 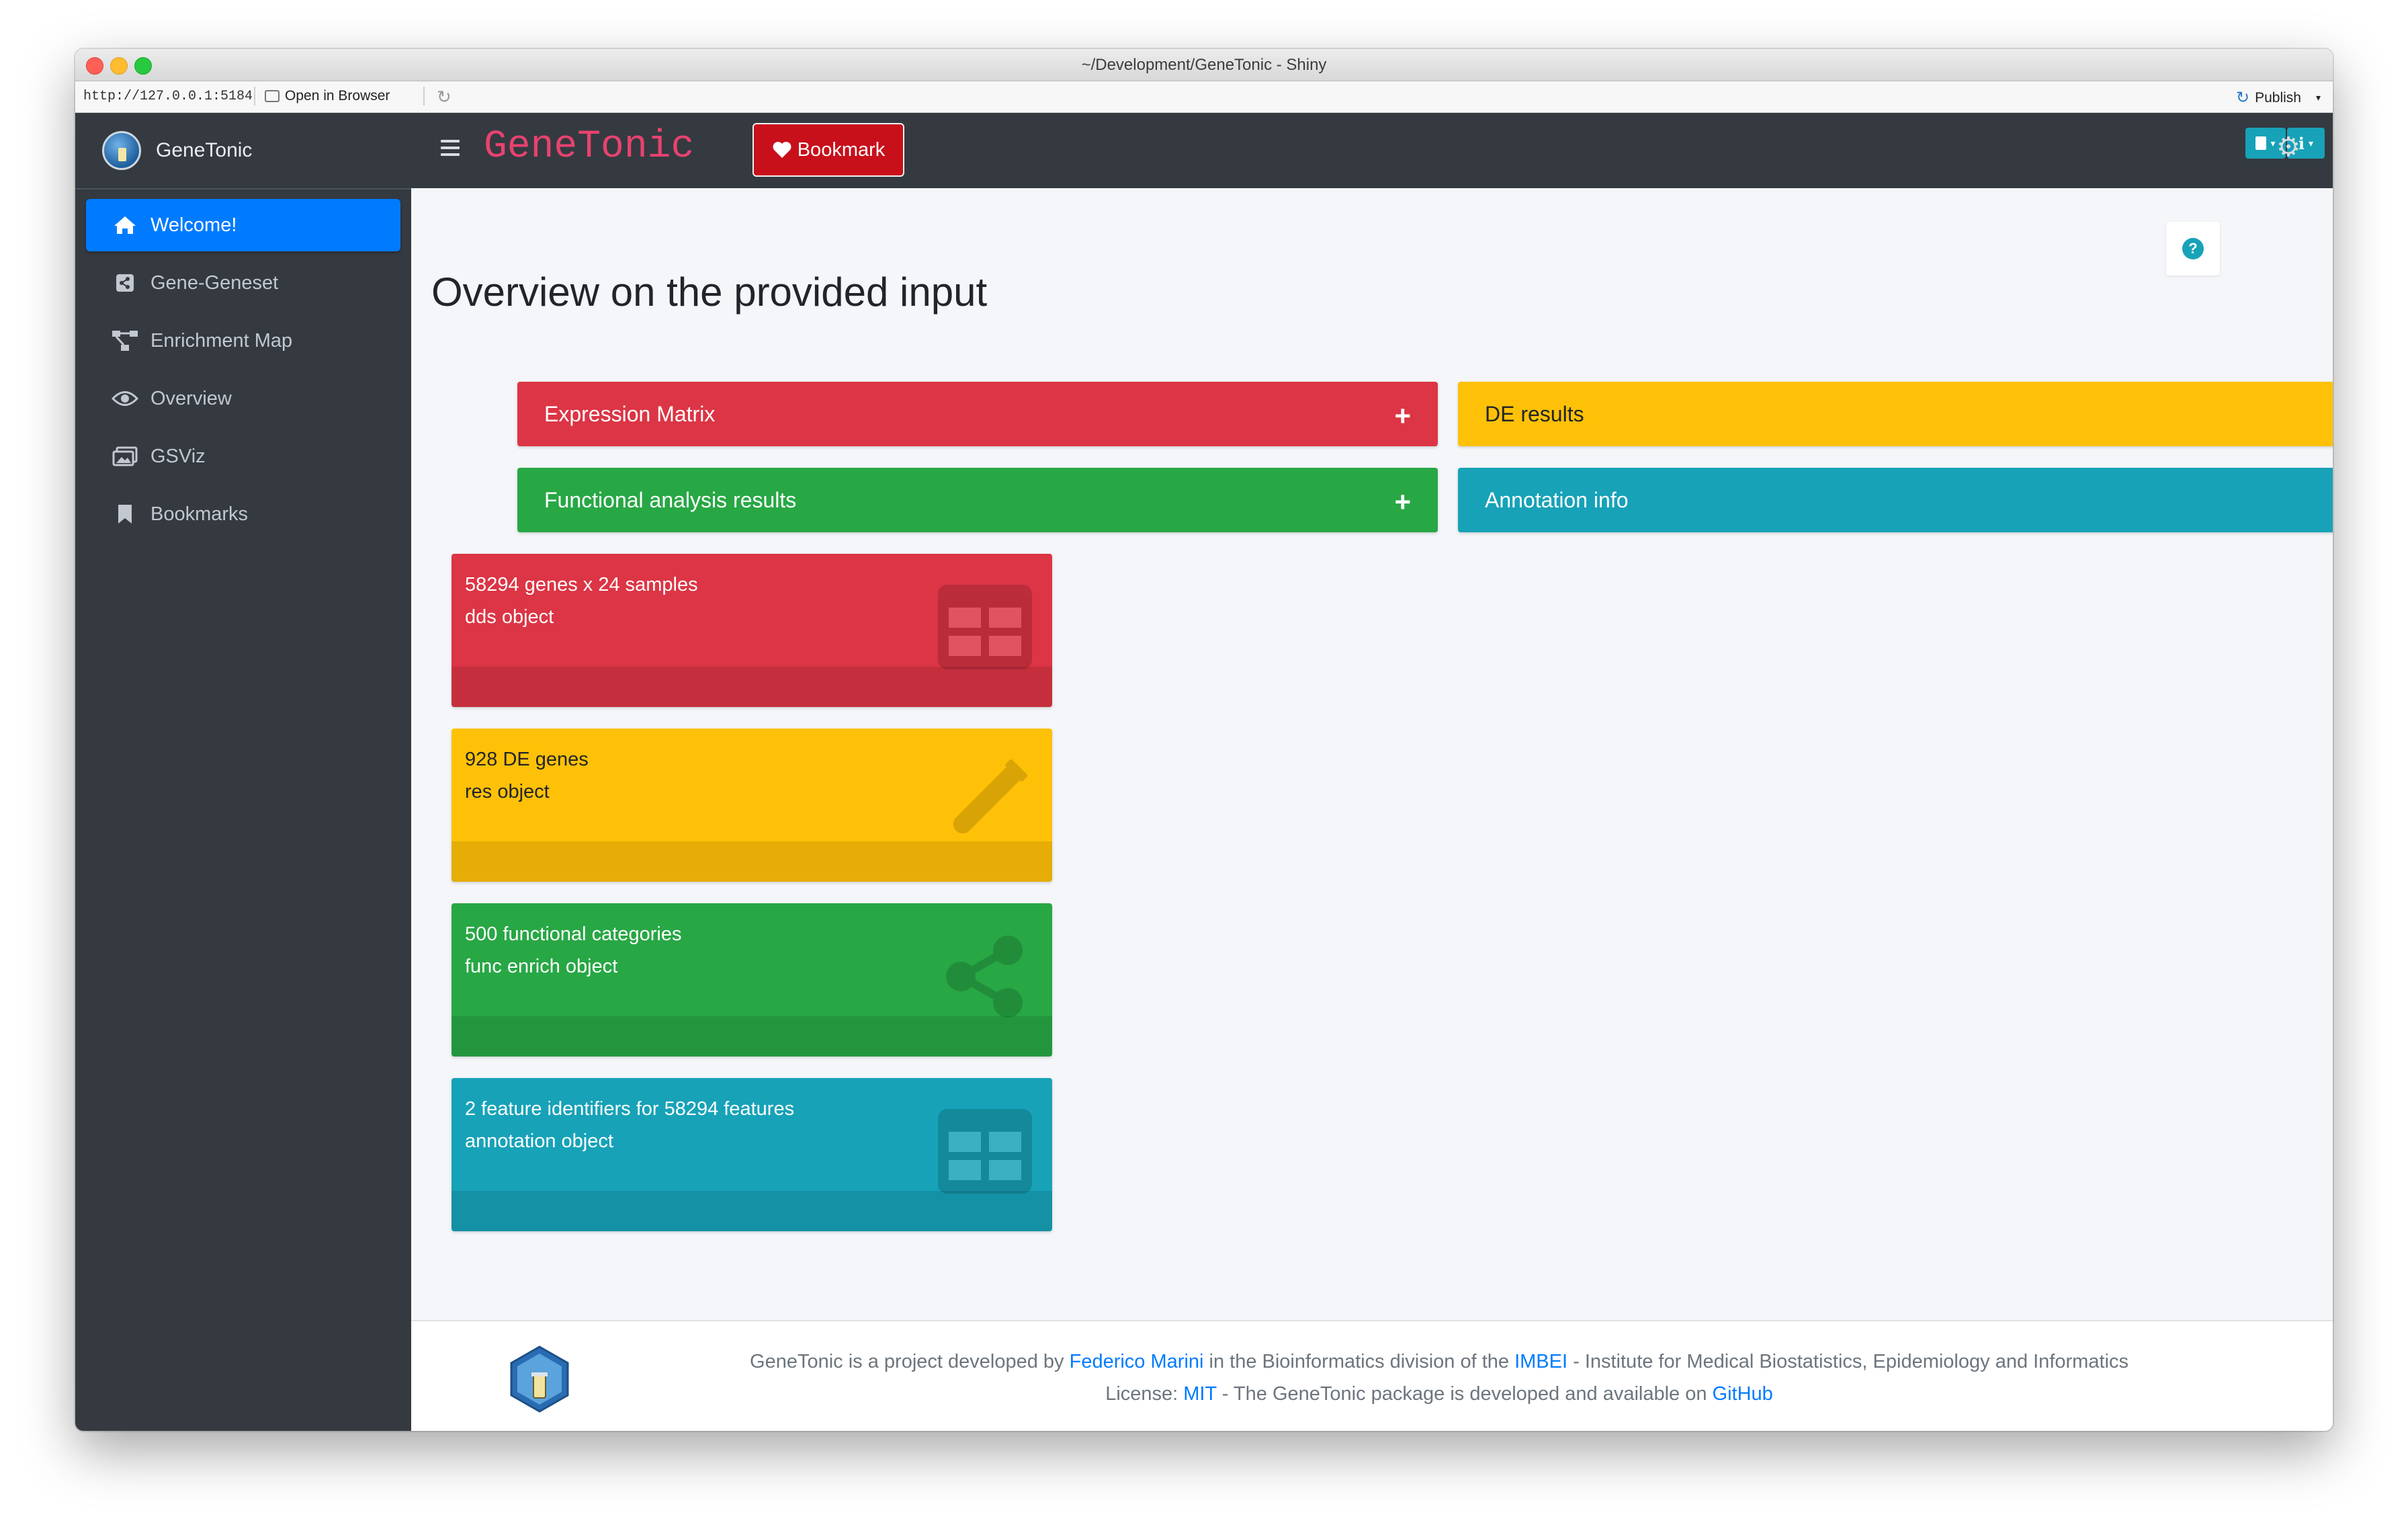 I want to click on sidebar-item-gsviz: GSViz, so click(x=243, y=457).